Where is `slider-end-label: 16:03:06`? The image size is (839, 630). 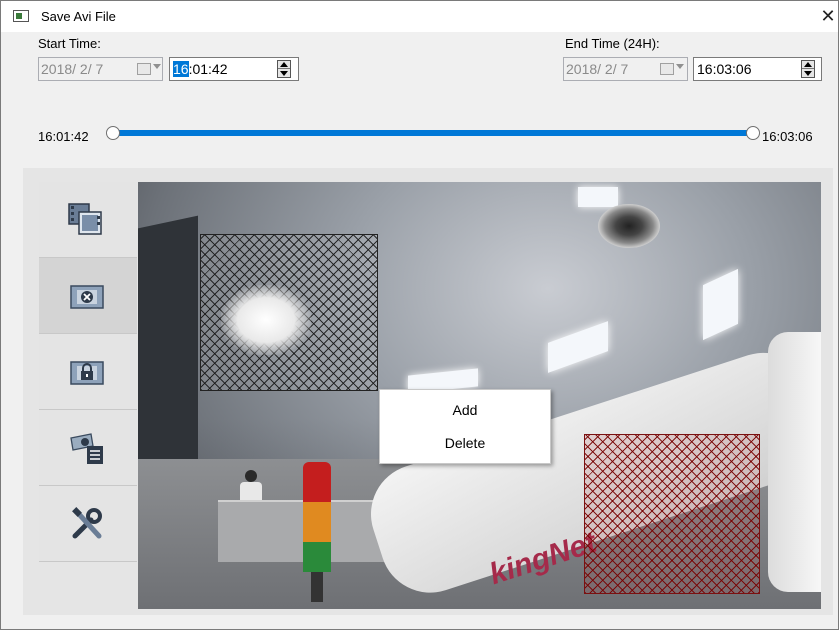 slider-end-label: 16:03:06 is located at coordinates (787, 136).